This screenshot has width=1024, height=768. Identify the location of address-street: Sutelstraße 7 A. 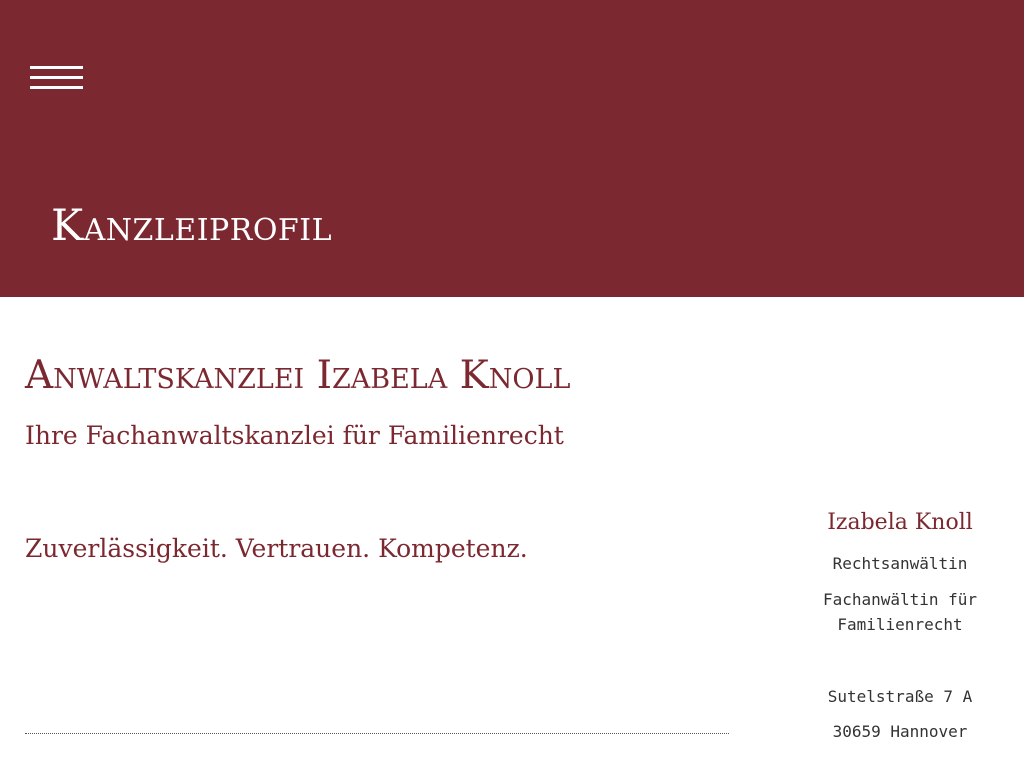
(900, 696).